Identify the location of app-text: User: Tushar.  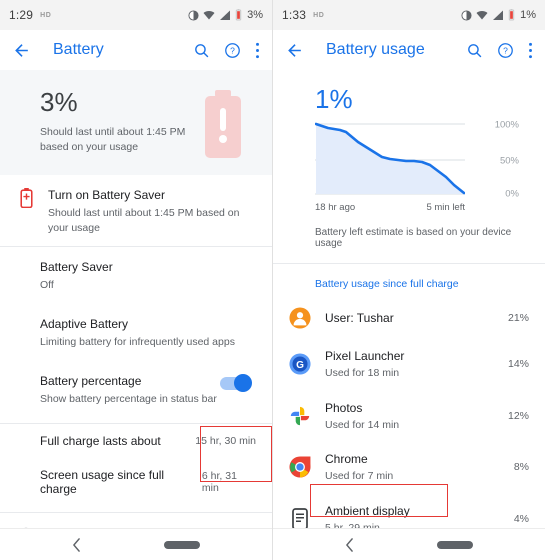
(411, 318).